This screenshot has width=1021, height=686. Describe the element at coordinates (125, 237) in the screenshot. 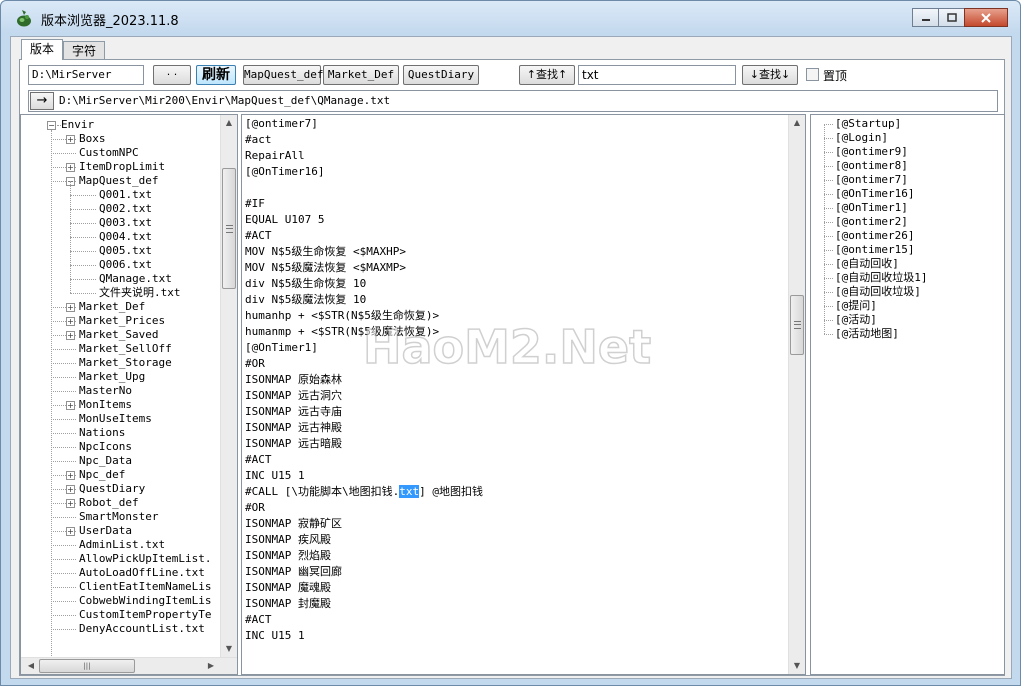

I see `tree-file-item: Q004.txt` at that location.